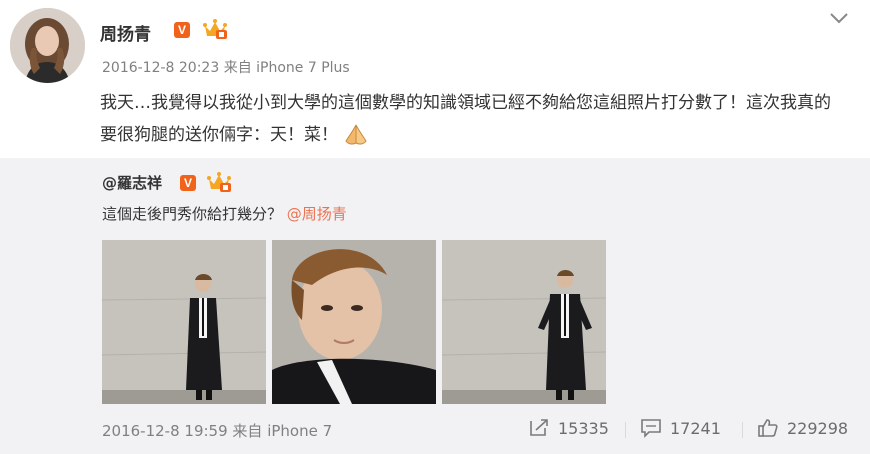  Describe the element at coordinates (125, 32) in the screenshot. I see `author-name: 周扬青` at that location.